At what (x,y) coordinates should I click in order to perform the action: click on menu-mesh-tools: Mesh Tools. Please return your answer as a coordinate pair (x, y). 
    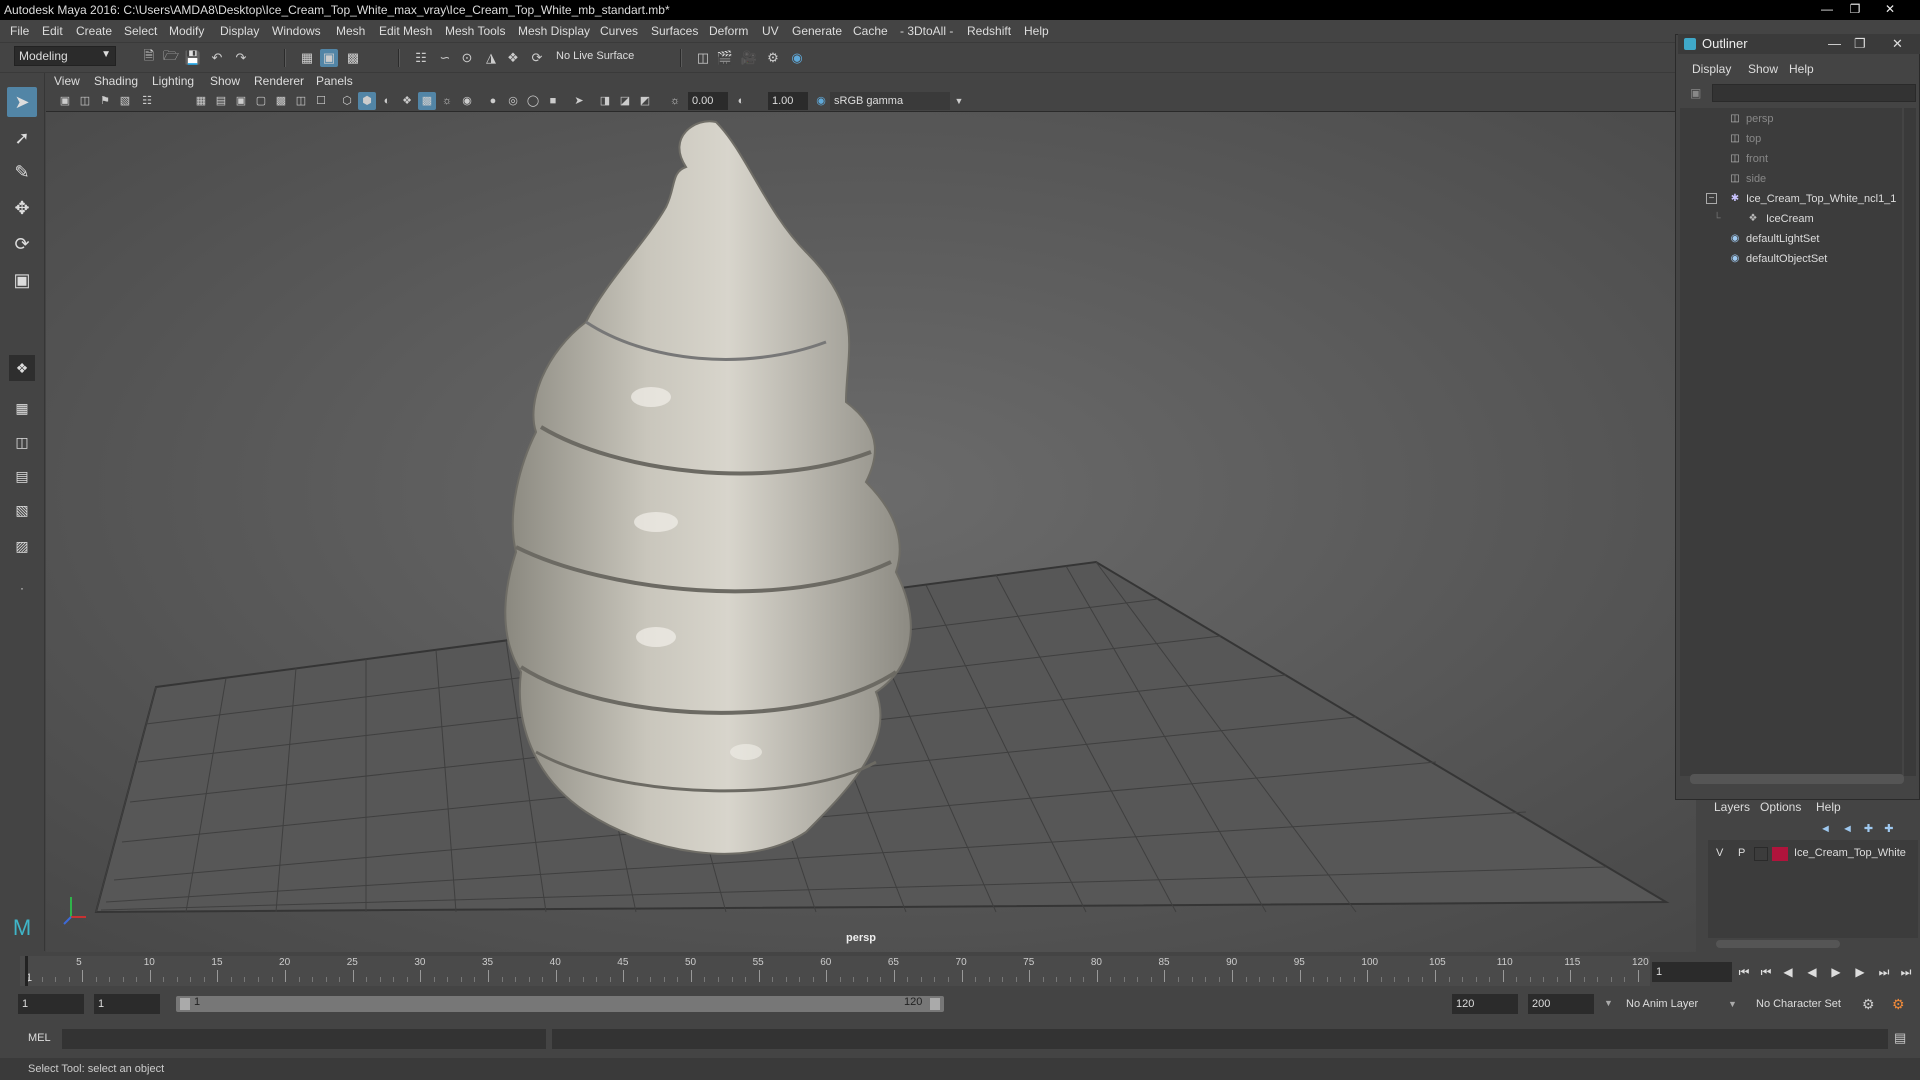
    Looking at the image, I should click on (475, 31).